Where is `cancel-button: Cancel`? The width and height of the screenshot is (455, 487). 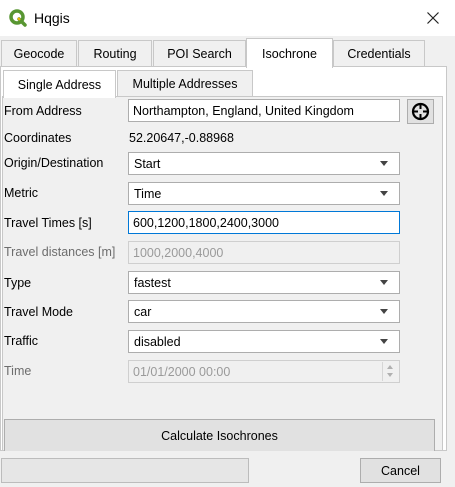 cancel-button: Cancel is located at coordinates (400, 470).